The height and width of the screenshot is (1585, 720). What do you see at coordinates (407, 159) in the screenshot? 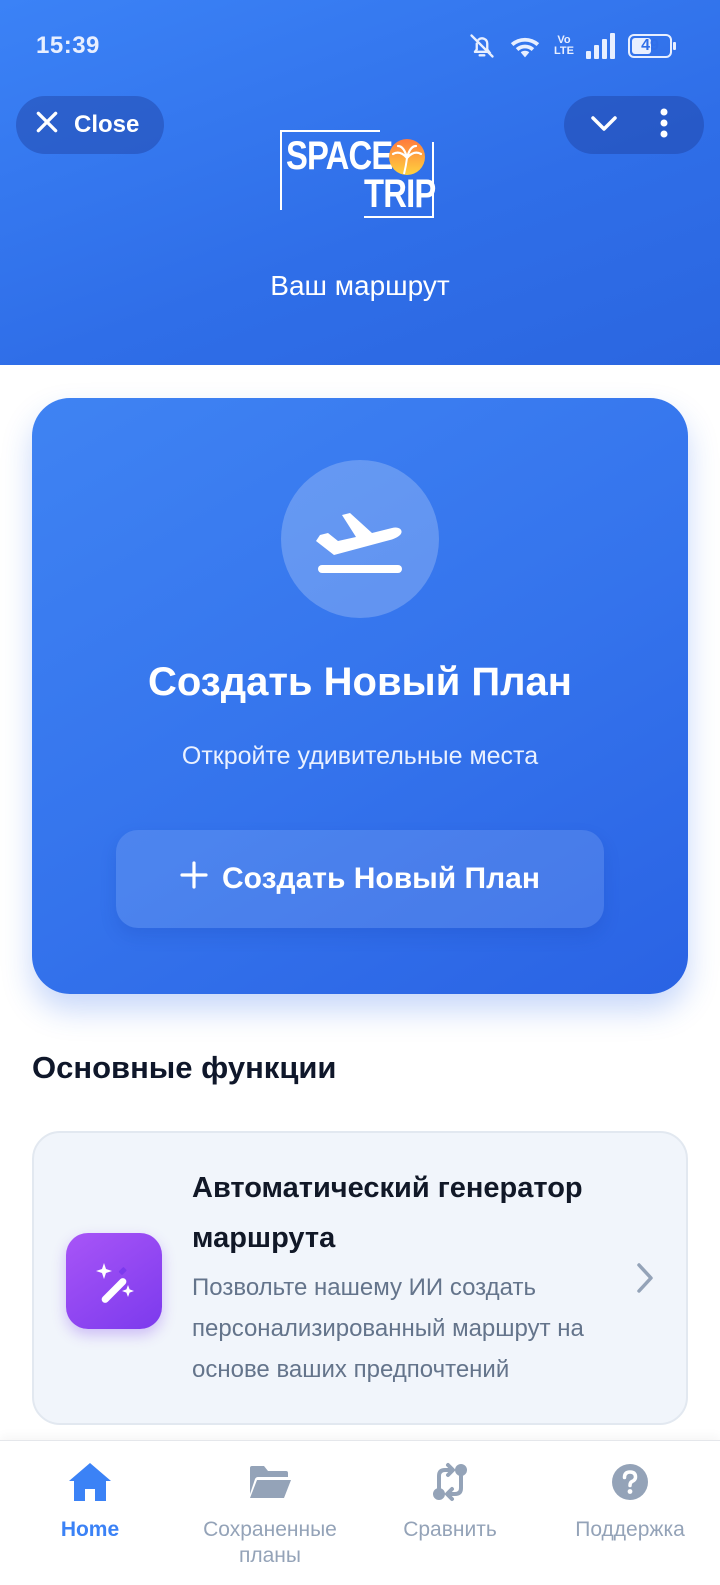
I see `palm-sun-icon` at bounding box center [407, 159].